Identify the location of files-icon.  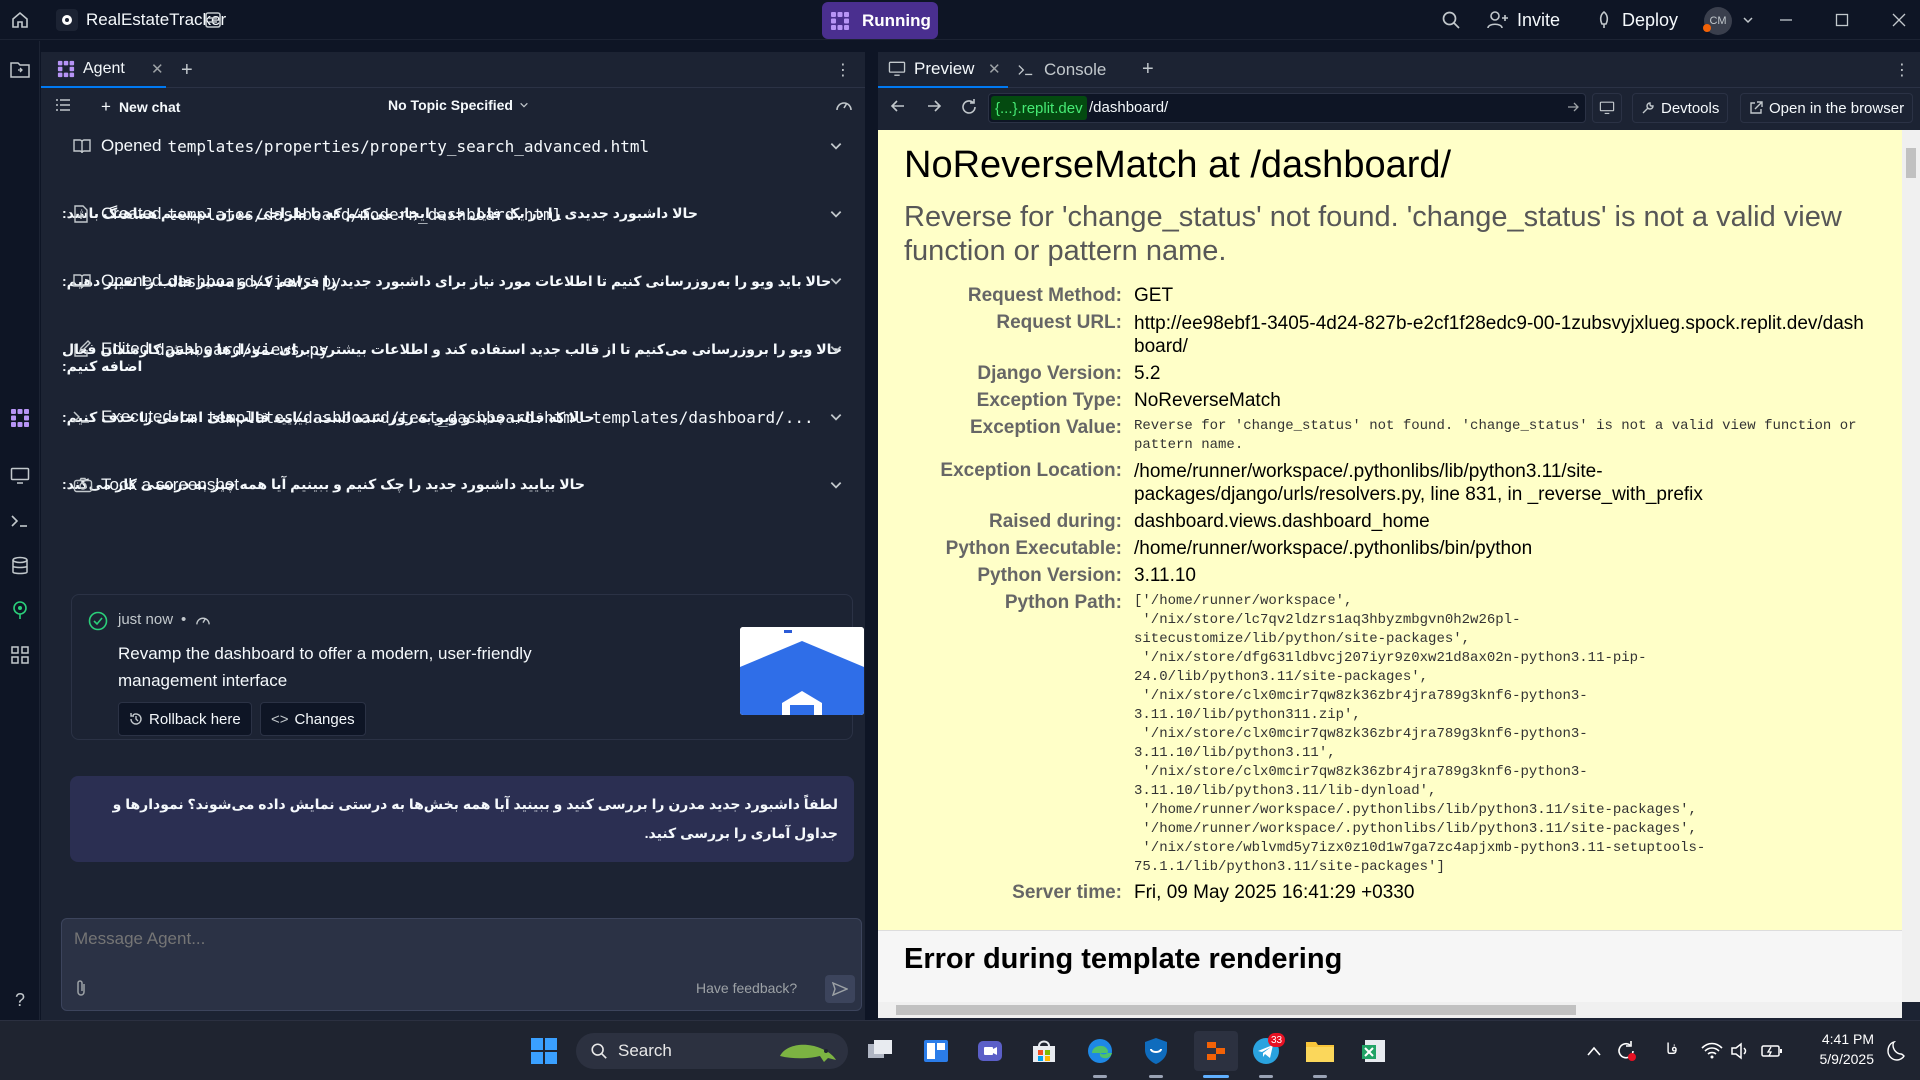
(20, 70).